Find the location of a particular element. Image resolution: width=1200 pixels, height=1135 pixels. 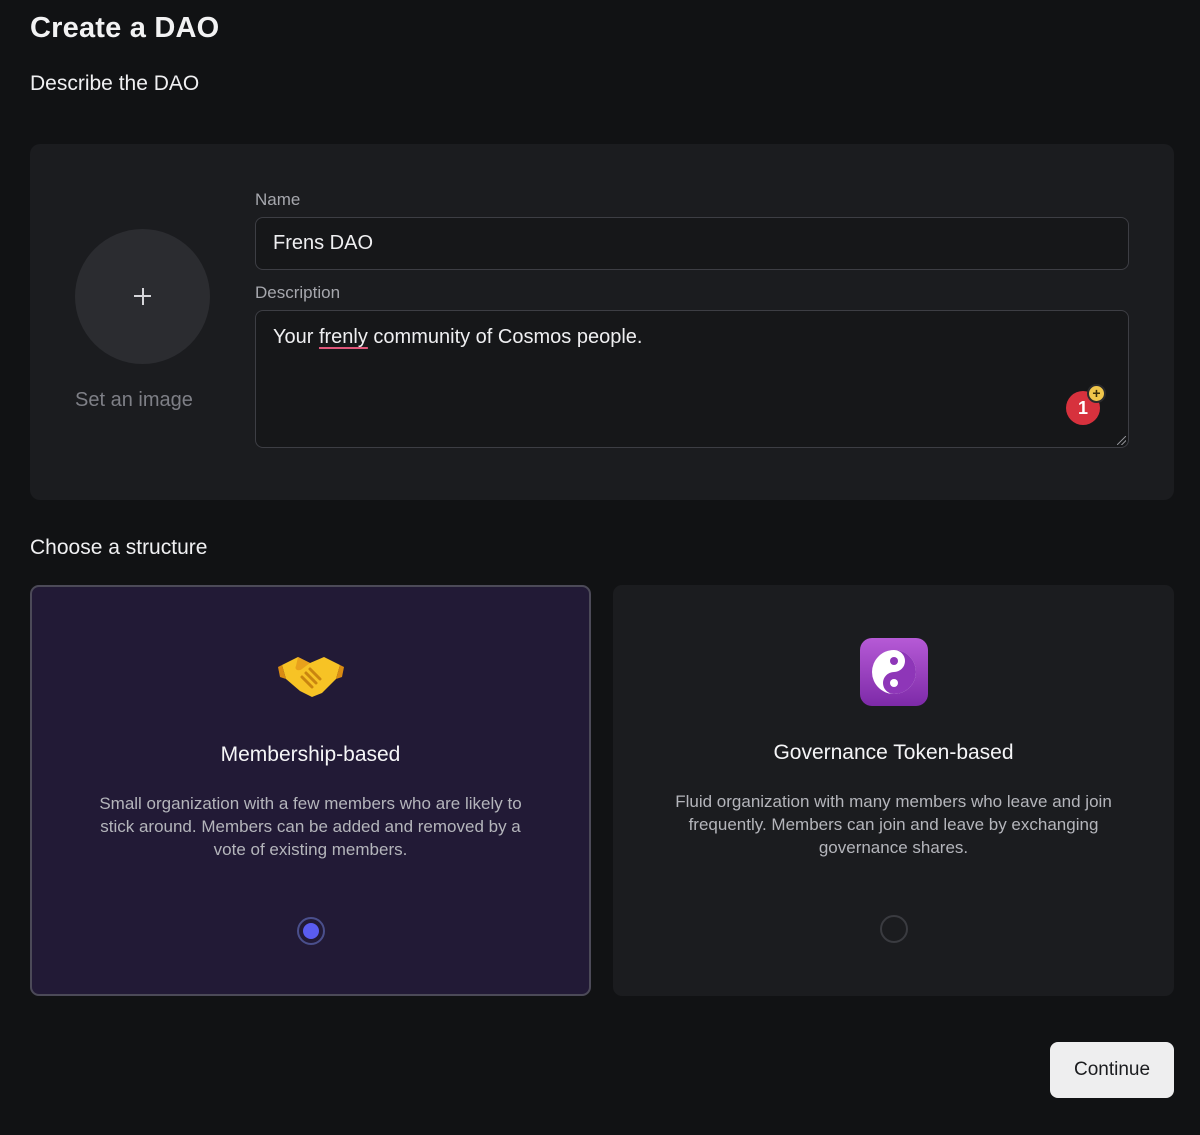

name-label: Name is located at coordinates (278, 199).